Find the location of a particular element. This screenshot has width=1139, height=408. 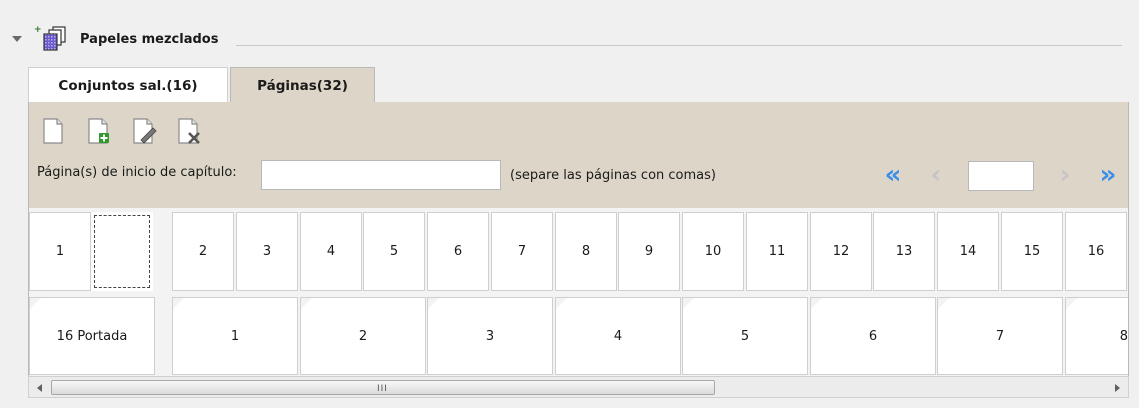

section-header: + Papeles mezclados is located at coordinates (569, 38).